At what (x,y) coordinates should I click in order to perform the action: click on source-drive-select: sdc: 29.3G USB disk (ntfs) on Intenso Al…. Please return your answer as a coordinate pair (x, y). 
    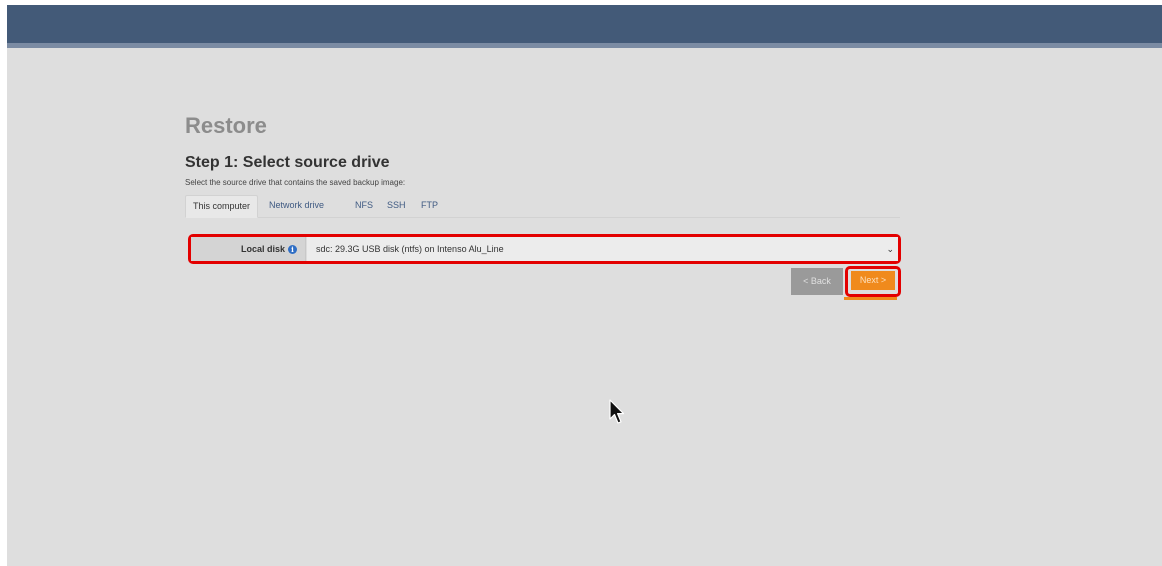
    Looking at the image, I should click on (602, 249).